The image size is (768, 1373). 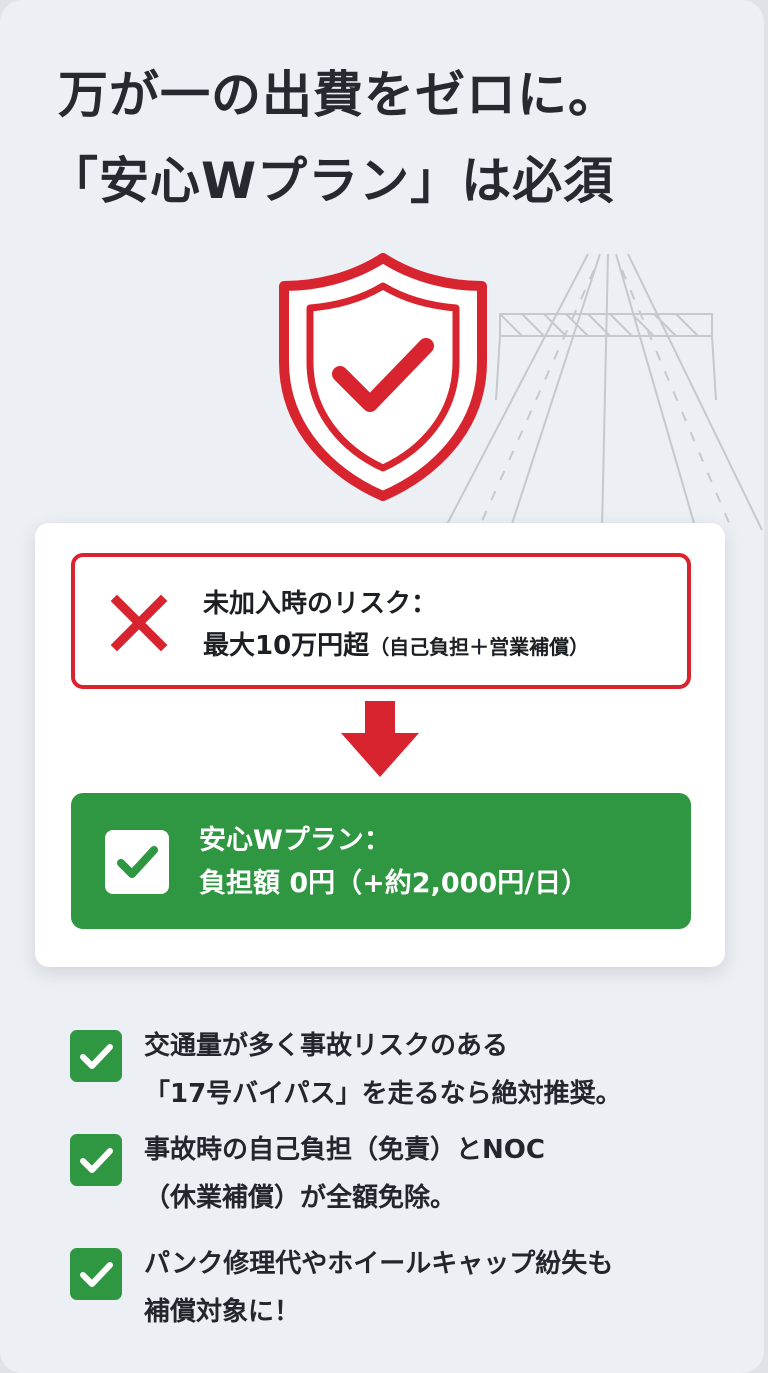 What do you see at coordinates (383, 1070) in the screenshot?
I see `benefit-text: 交通量が多く事故リスクのある 「17号バイパス」を走るなら絶対推奨。` at bounding box center [383, 1070].